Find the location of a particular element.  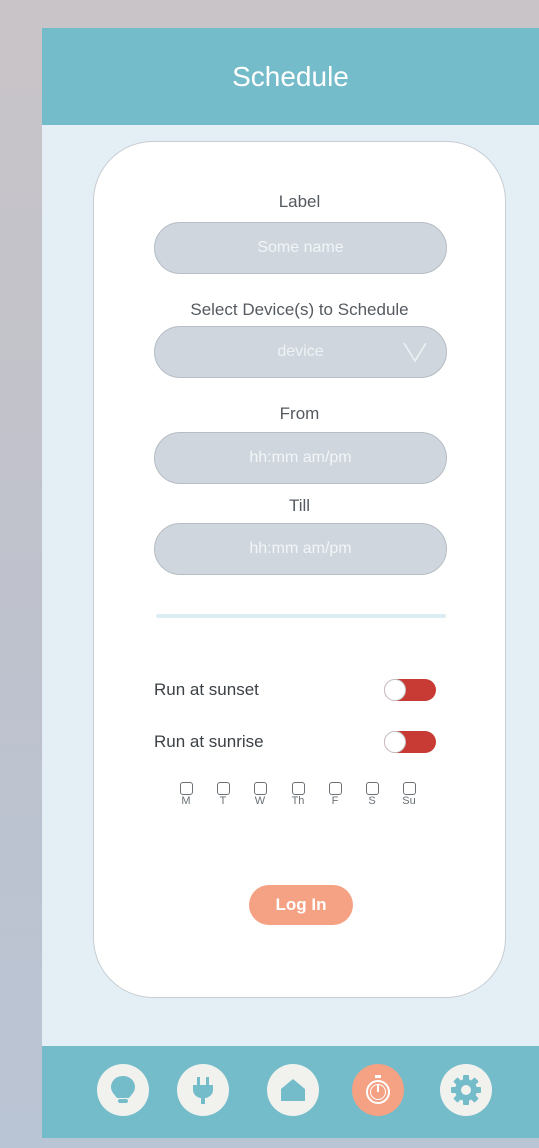

section-divider is located at coordinates (301, 616).